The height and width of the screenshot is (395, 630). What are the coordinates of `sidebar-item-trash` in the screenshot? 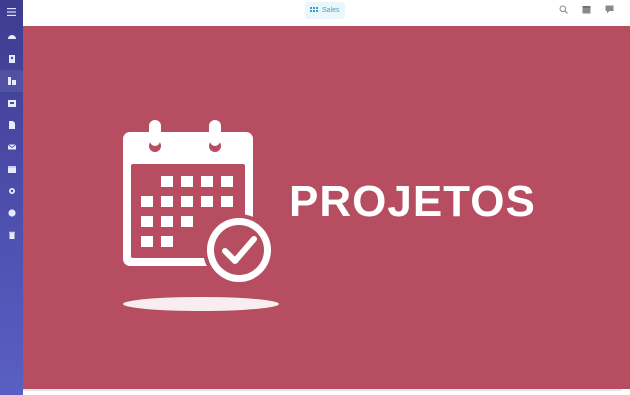 It's located at (11, 235).